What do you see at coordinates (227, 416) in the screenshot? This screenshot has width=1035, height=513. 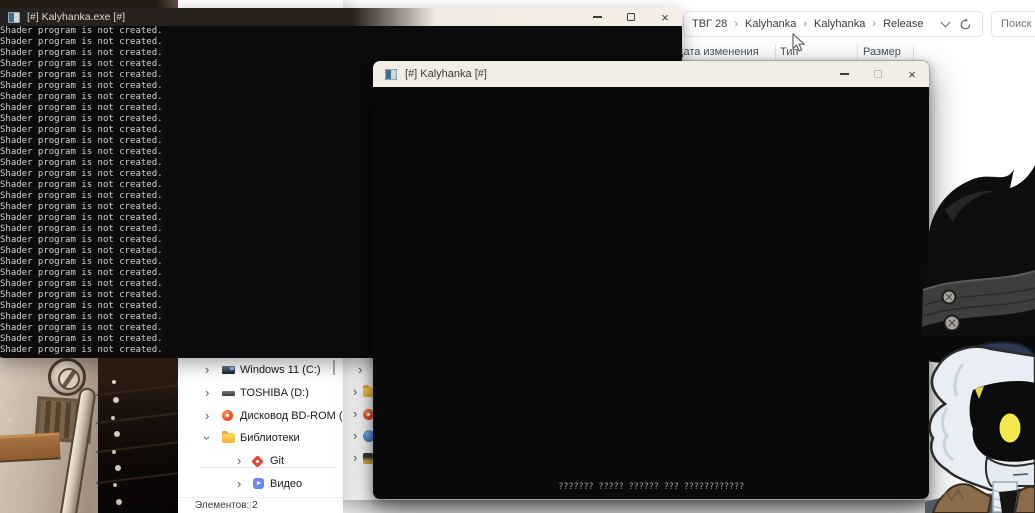 I see `disc-drive-icon` at bounding box center [227, 416].